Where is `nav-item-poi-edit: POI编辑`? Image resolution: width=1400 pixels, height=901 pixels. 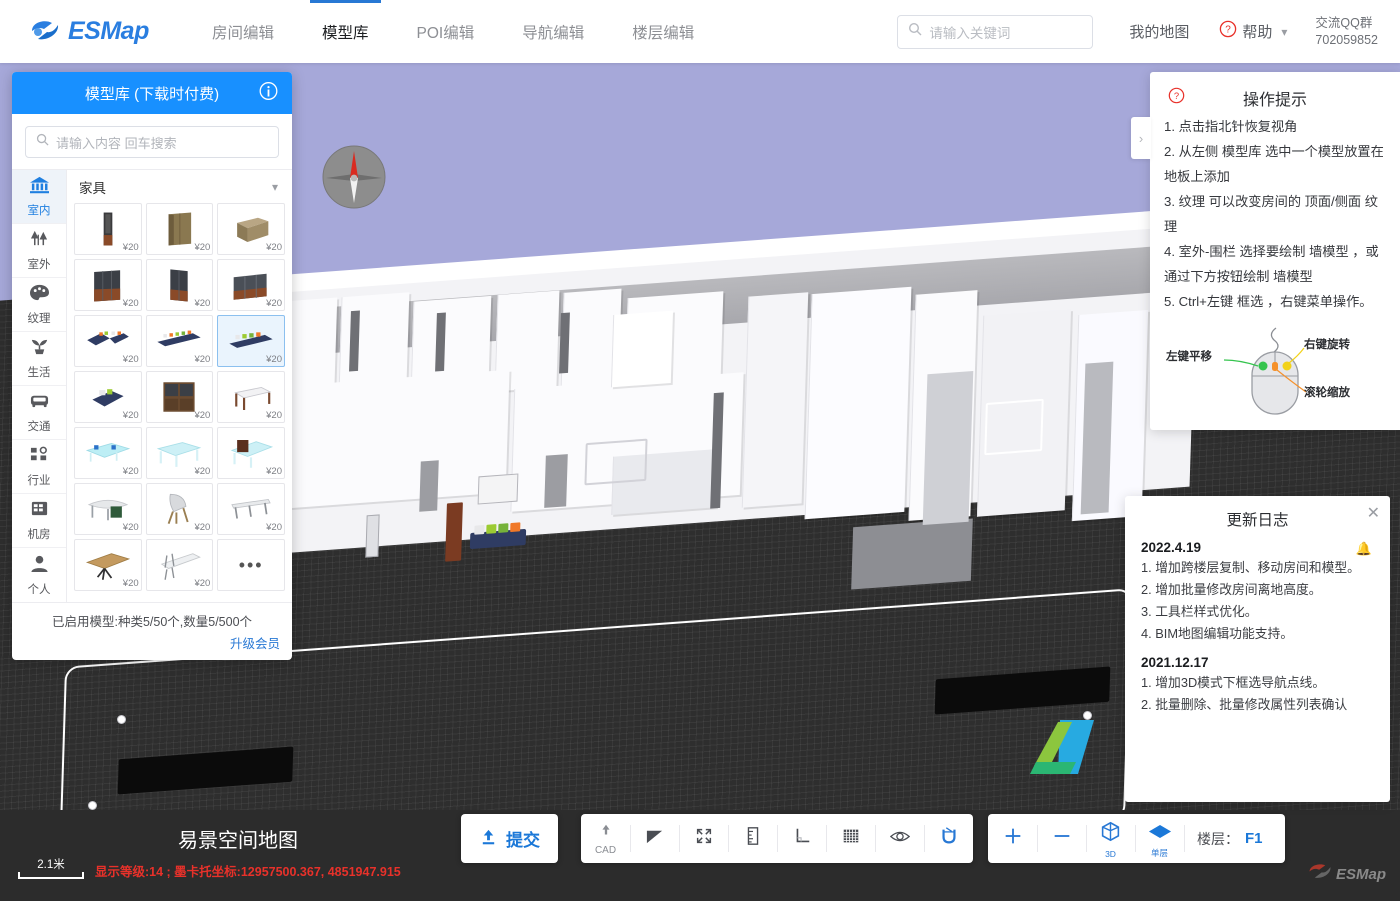
nav-item-poi-edit: POI编辑 is located at coordinates (446, 31).